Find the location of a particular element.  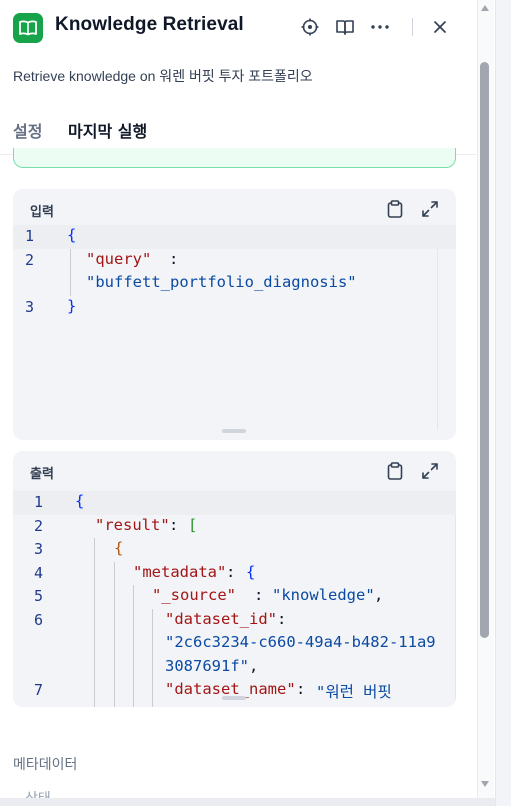

json-brace: { is located at coordinates (251, 571).